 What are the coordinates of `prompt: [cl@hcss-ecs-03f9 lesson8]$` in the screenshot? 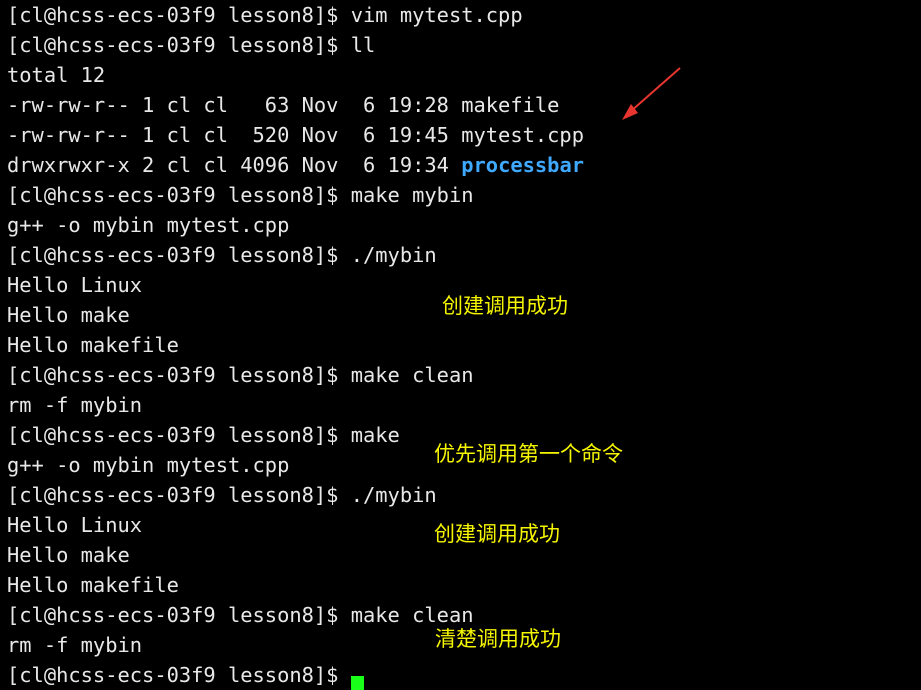 It's located at (179, 675).